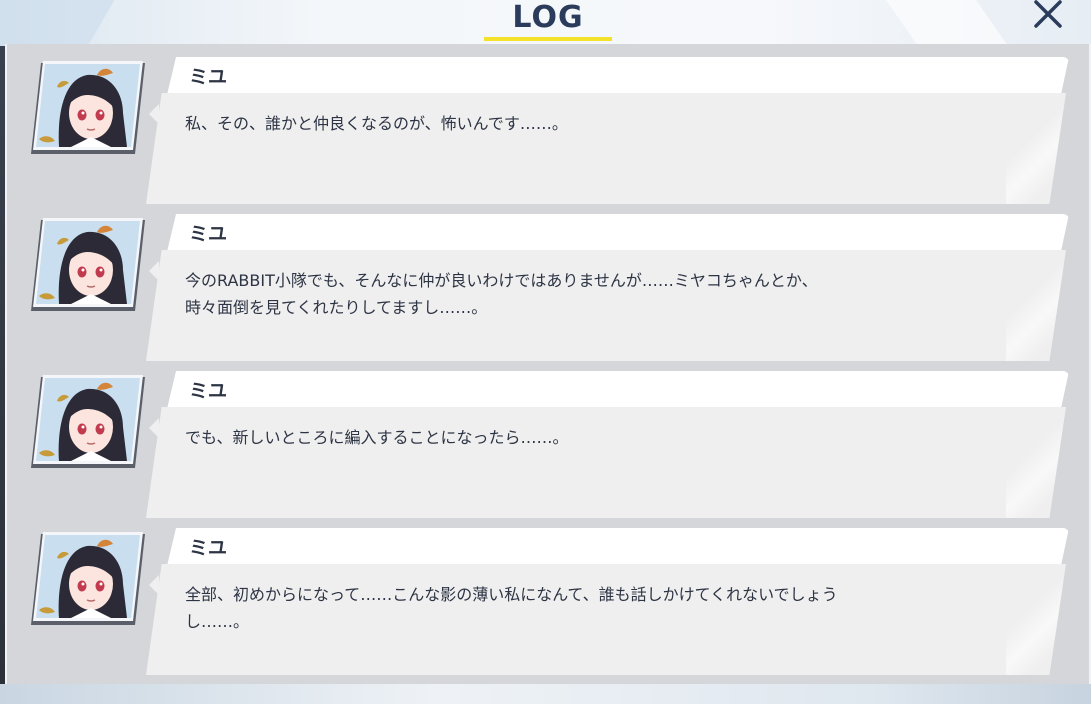 Image resolution: width=1091 pixels, height=704 pixels. What do you see at coordinates (376, 123) in the screenshot?
I see `dialogue-text: 私、その、誰かと仲良くなるのが、怖いんです……。` at bounding box center [376, 123].